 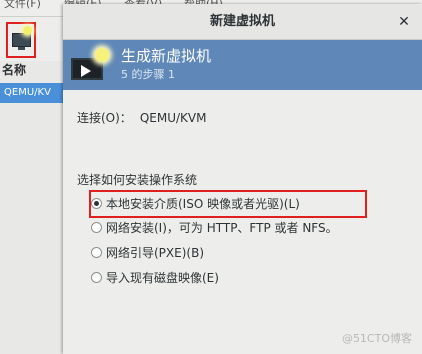 I want to click on connection-value: QEMU/KVM, so click(x=173, y=118).